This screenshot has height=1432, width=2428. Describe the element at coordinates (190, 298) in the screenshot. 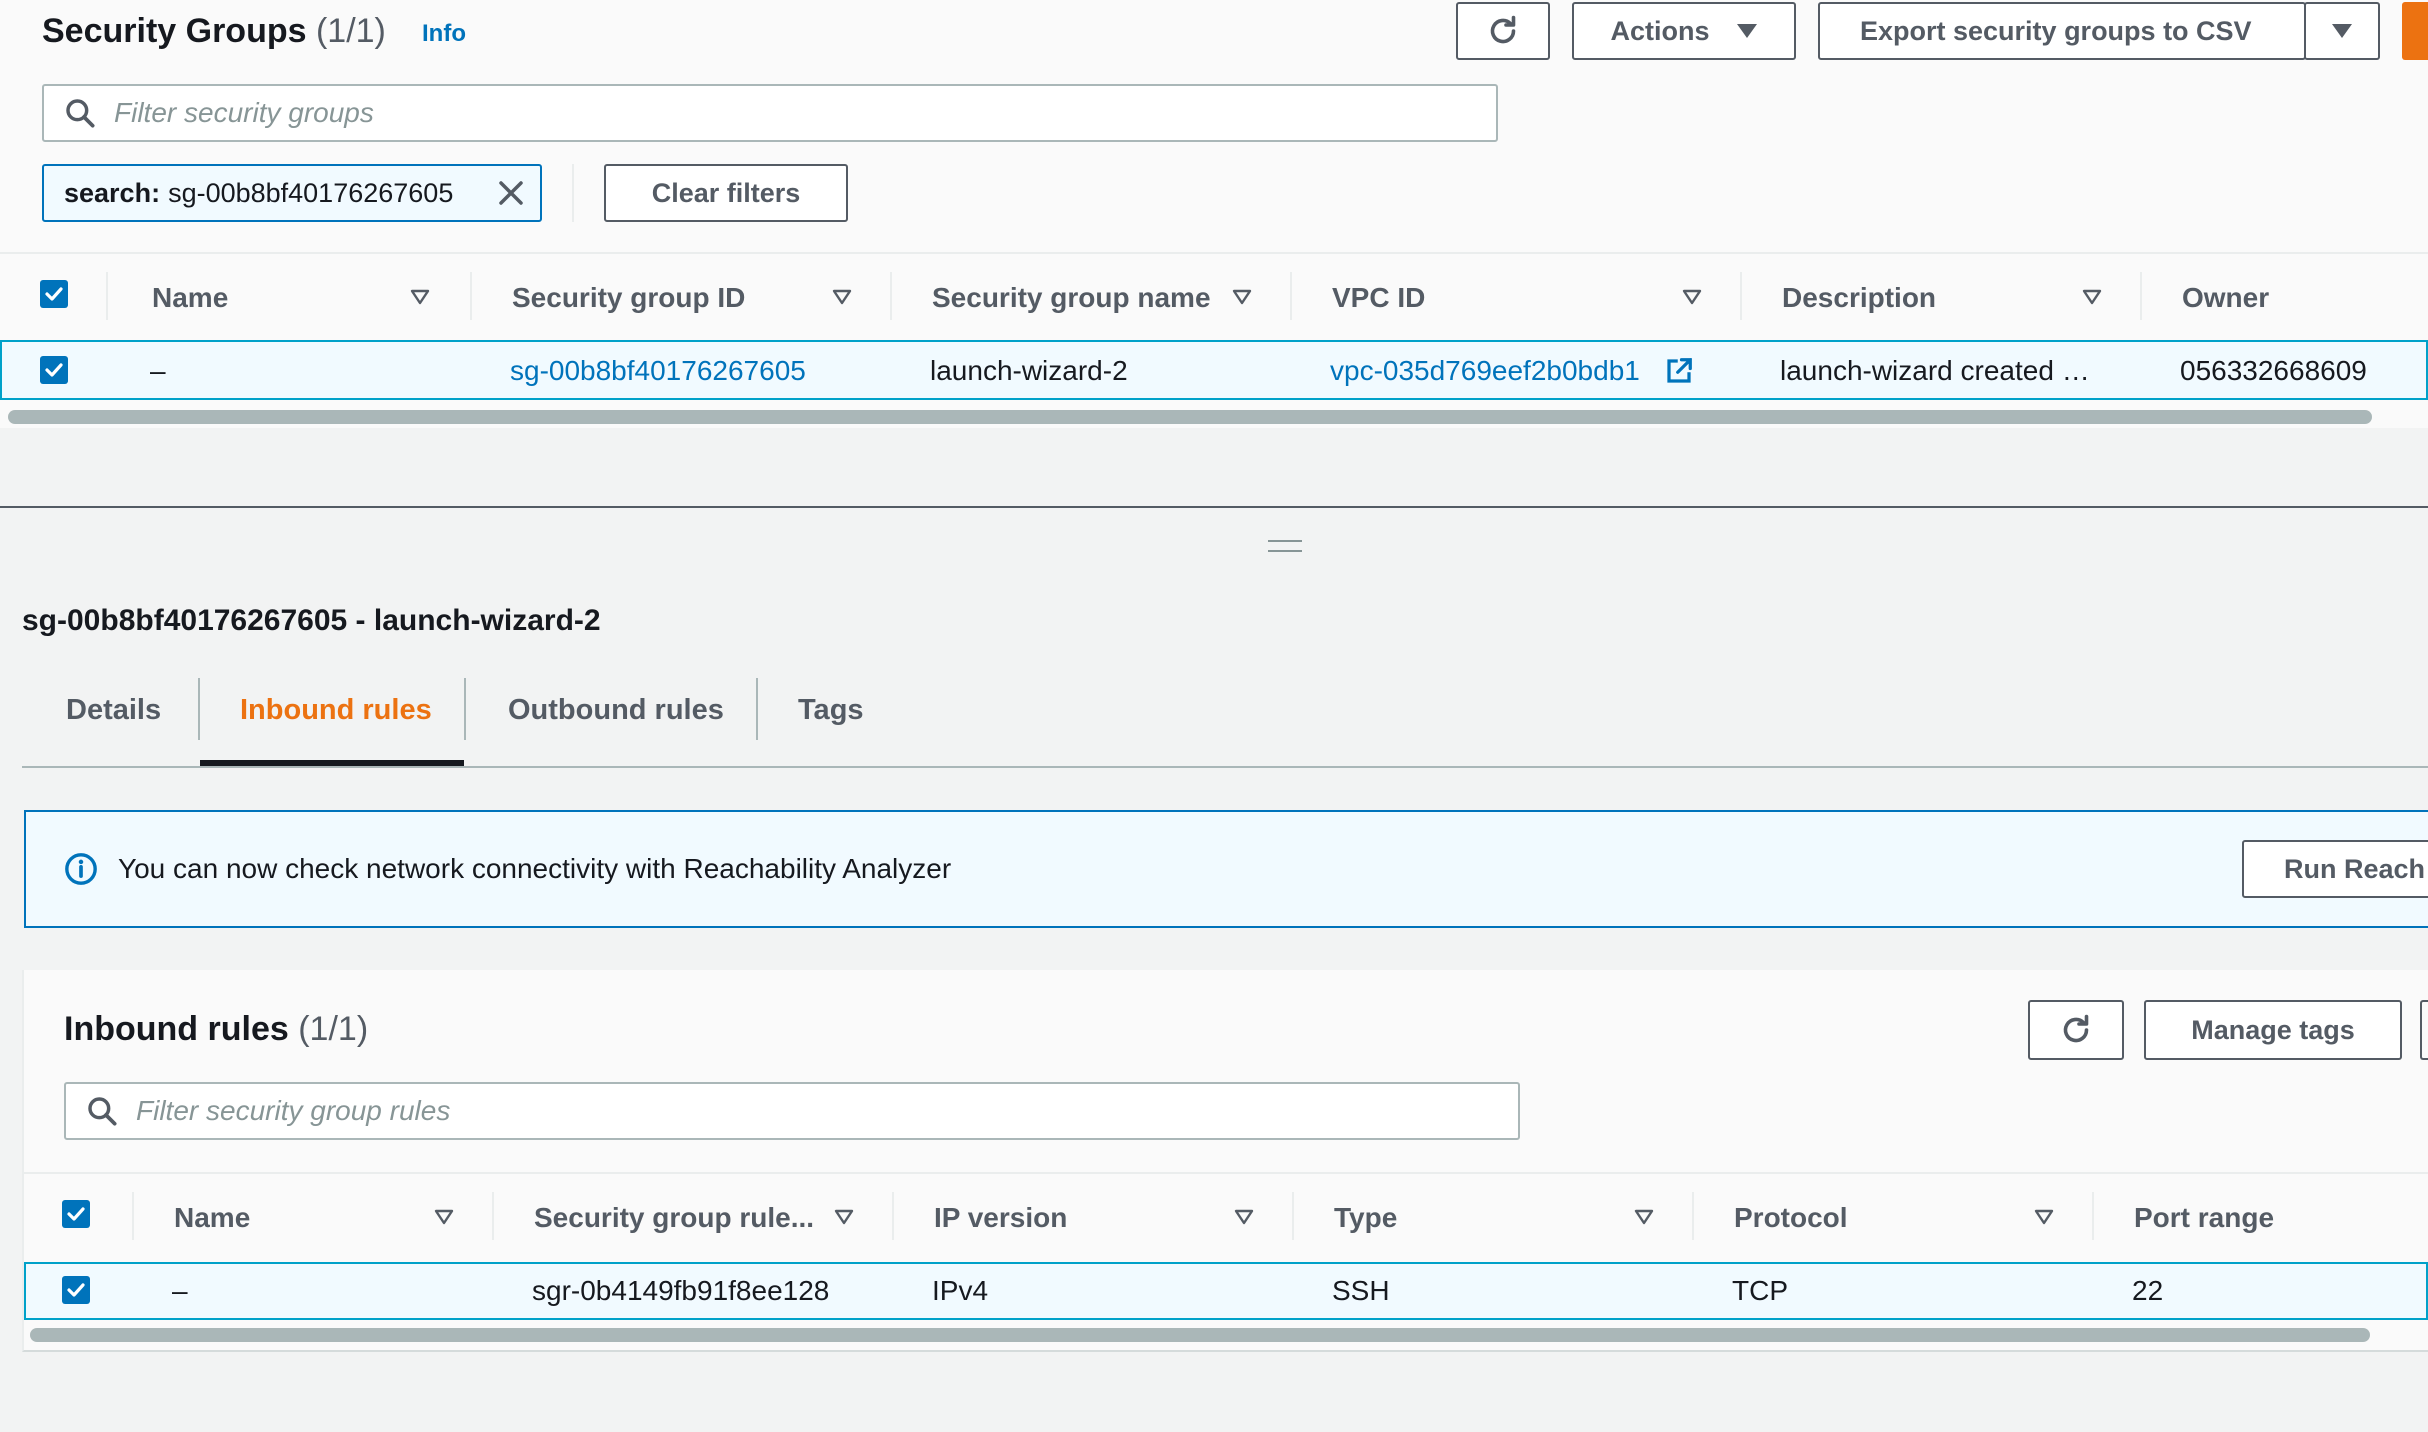

I see `column-header-name: Name` at that location.